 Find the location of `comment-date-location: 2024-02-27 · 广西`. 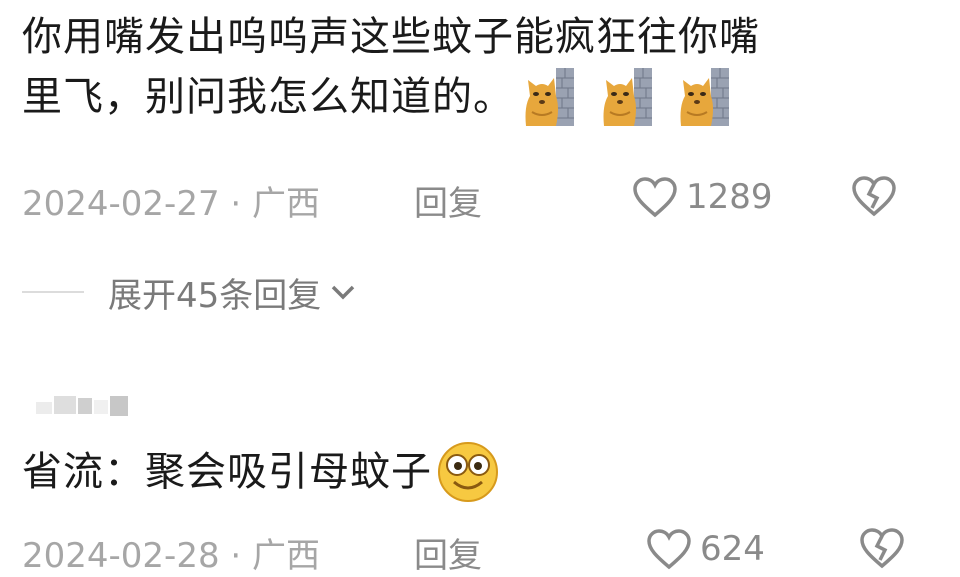

comment-date-location: 2024-02-27 · 广西 is located at coordinates (171, 204).